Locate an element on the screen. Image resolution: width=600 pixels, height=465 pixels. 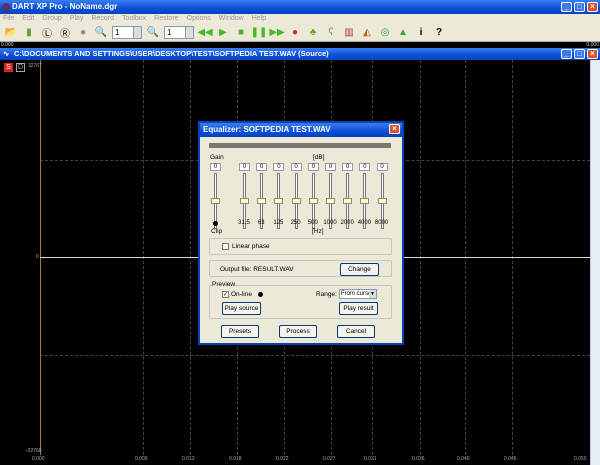
play-source-button: Play source is located at coordinates (241, 308).